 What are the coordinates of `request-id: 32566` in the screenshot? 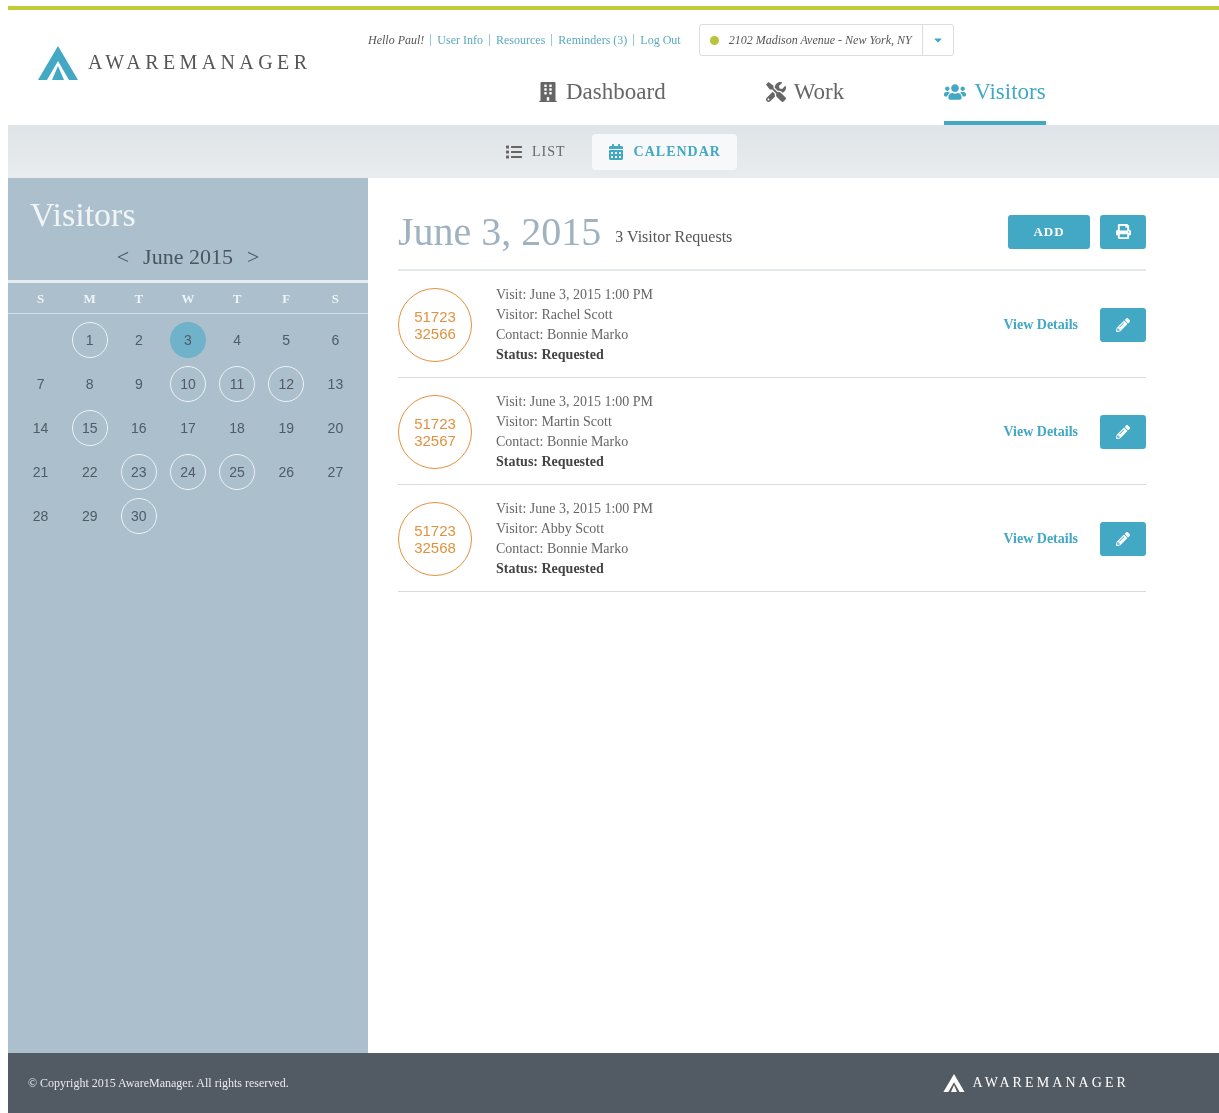 It's located at (435, 333).